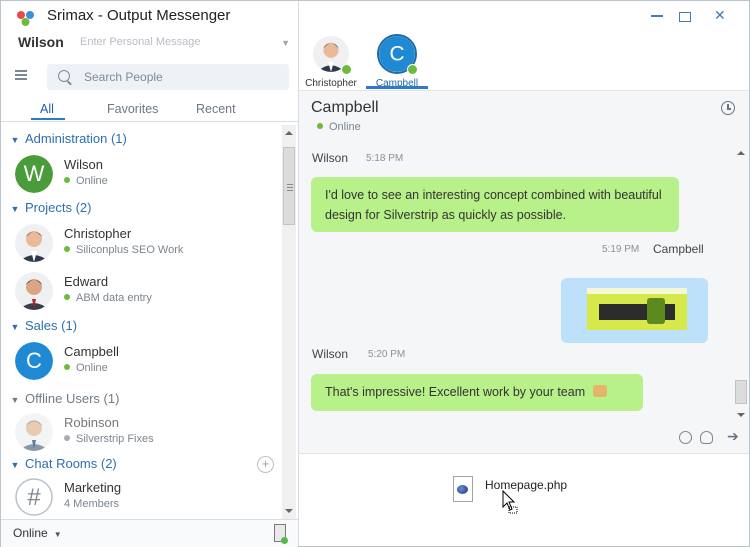 Image resolution: width=750 pixels, height=547 pixels. I want to click on image-message-bubble, so click(634, 310).